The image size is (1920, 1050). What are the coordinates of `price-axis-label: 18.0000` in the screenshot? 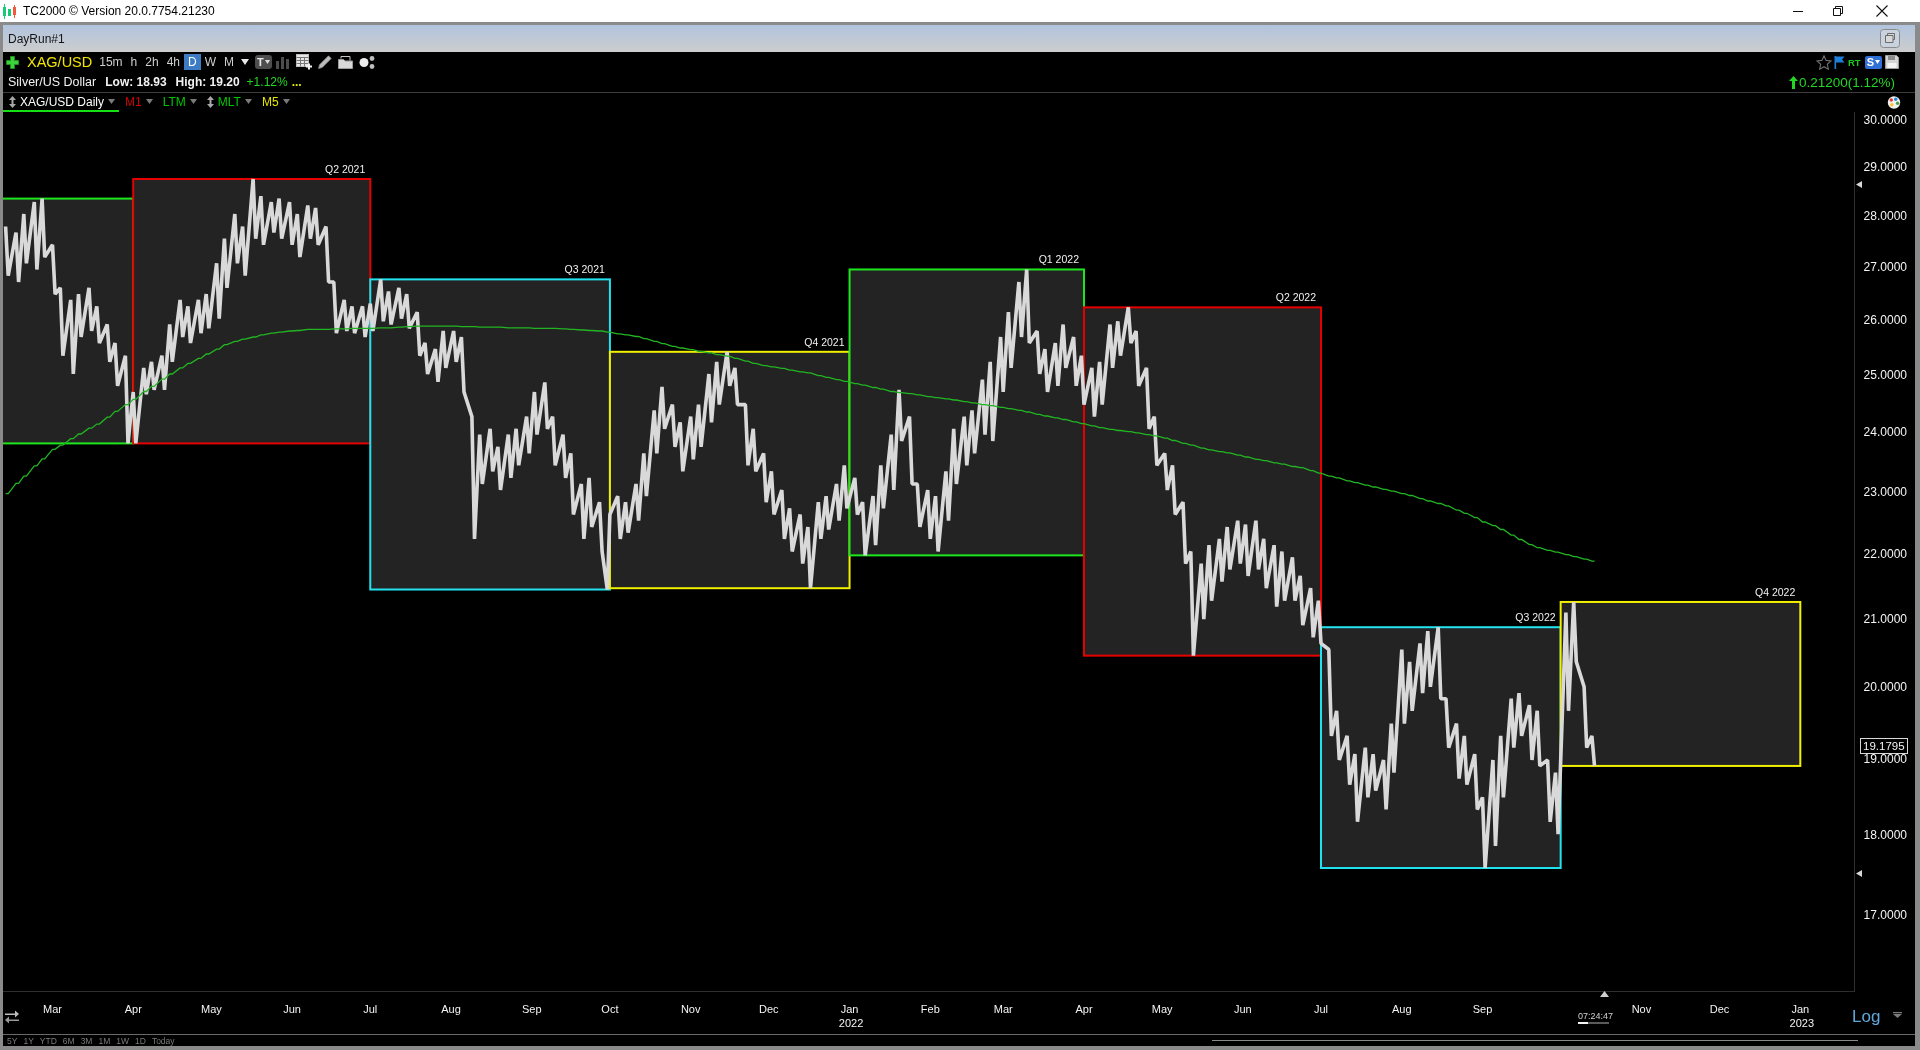 It's located at (1885, 835).